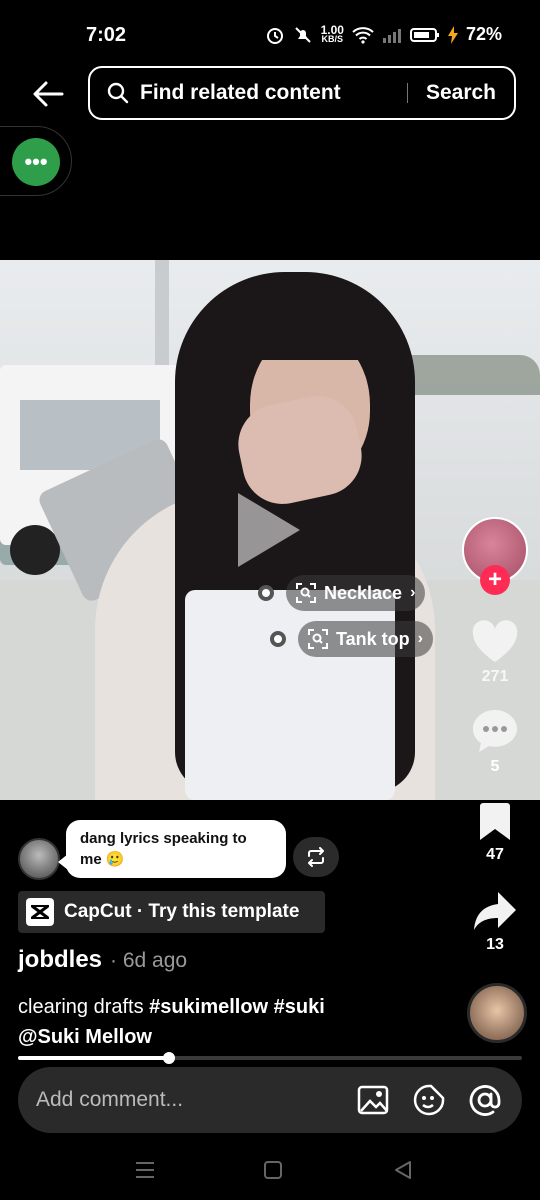 This screenshot has width=540, height=1200. Describe the element at coordinates (363, 35) in the screenshot. I see `wifi-icon` at that location.